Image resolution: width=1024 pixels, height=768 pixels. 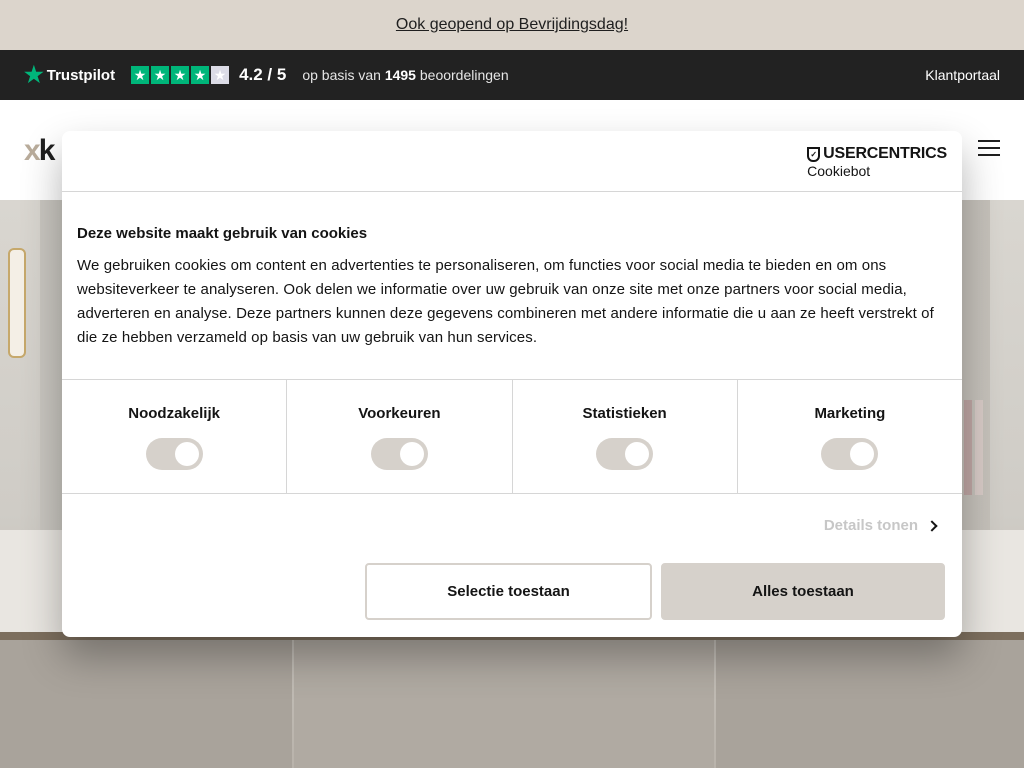 I want to click on hamburger-menu-icon, so click(x=989, y=148).